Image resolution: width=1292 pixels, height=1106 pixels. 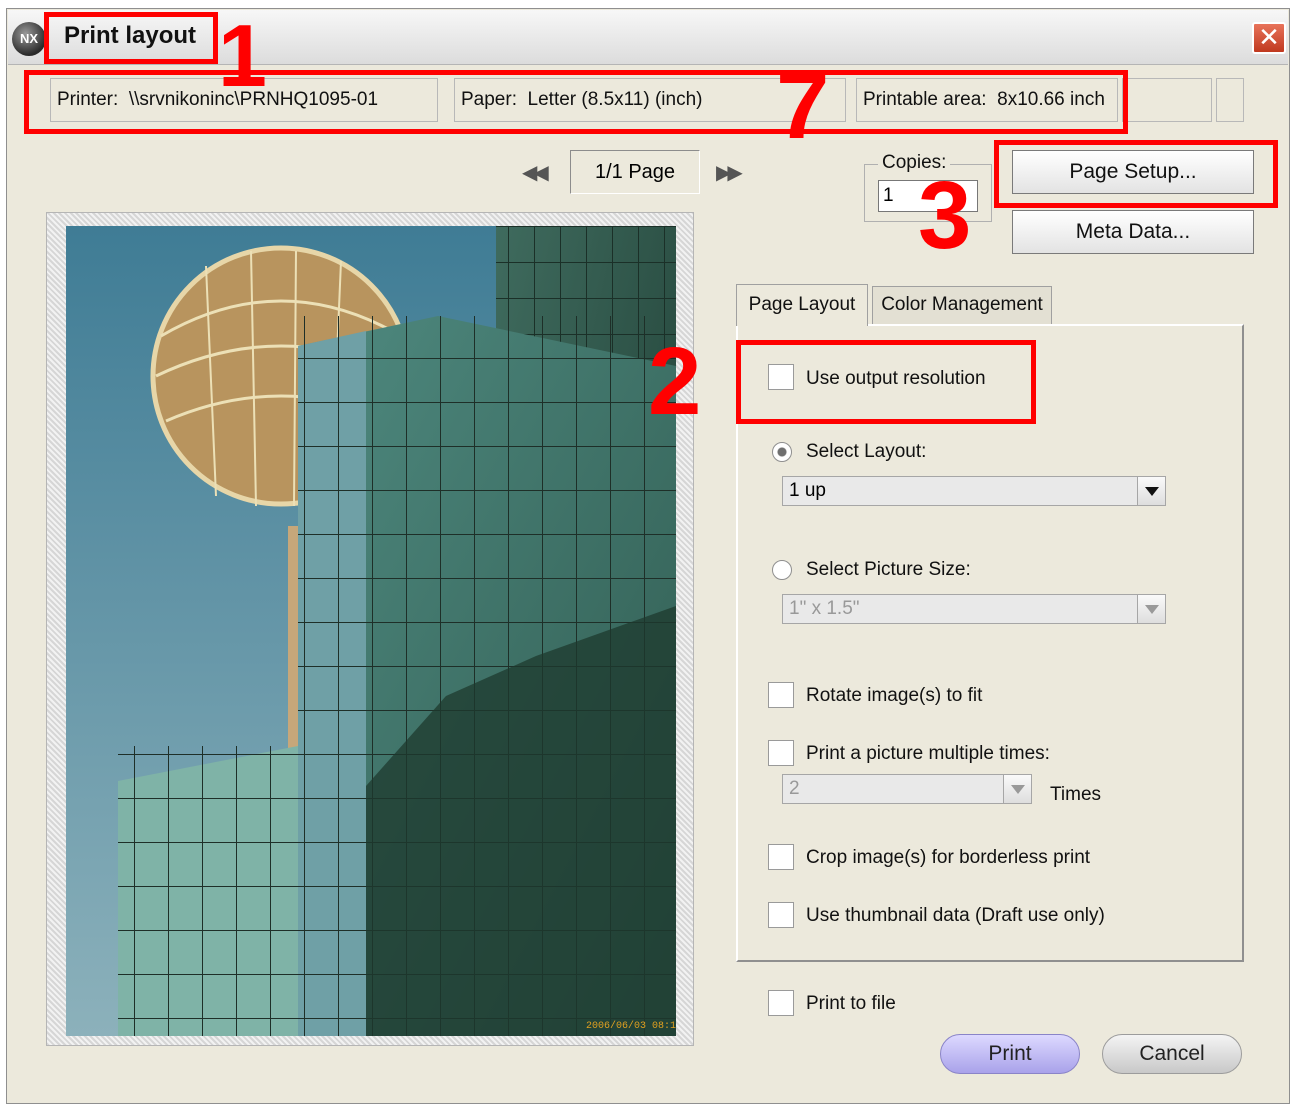 What do you see at coordinates (974, 491) in the screenshot?
I see `layout-dropdown: 1 up` at bounding box center [974, 491].